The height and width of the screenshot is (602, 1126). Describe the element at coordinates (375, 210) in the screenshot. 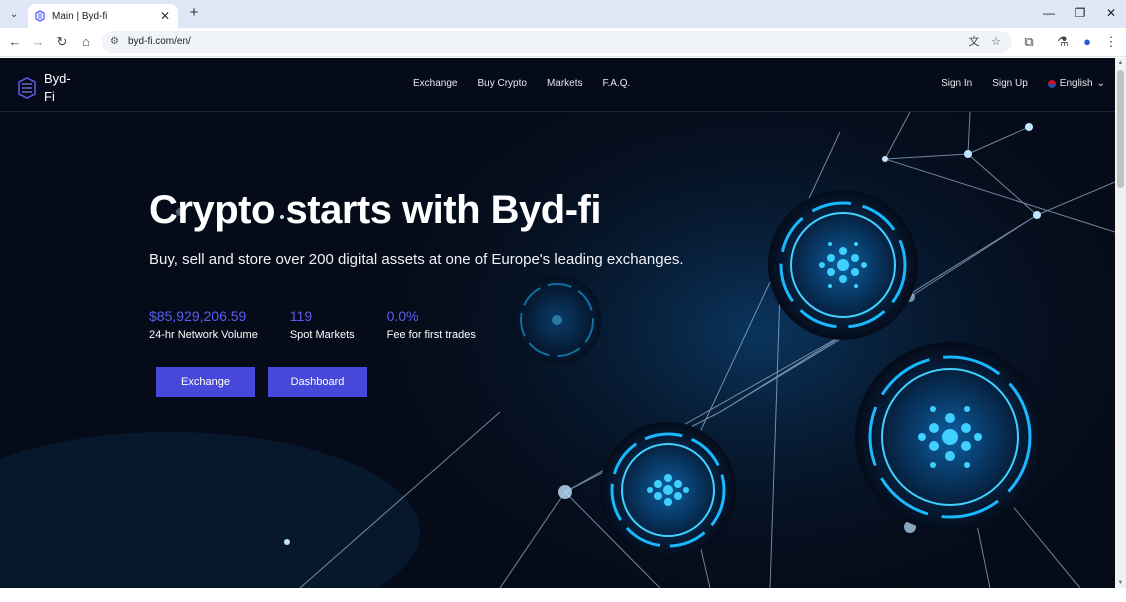

I see `hero-title: Crypto starts with Byd-fi` at that location.